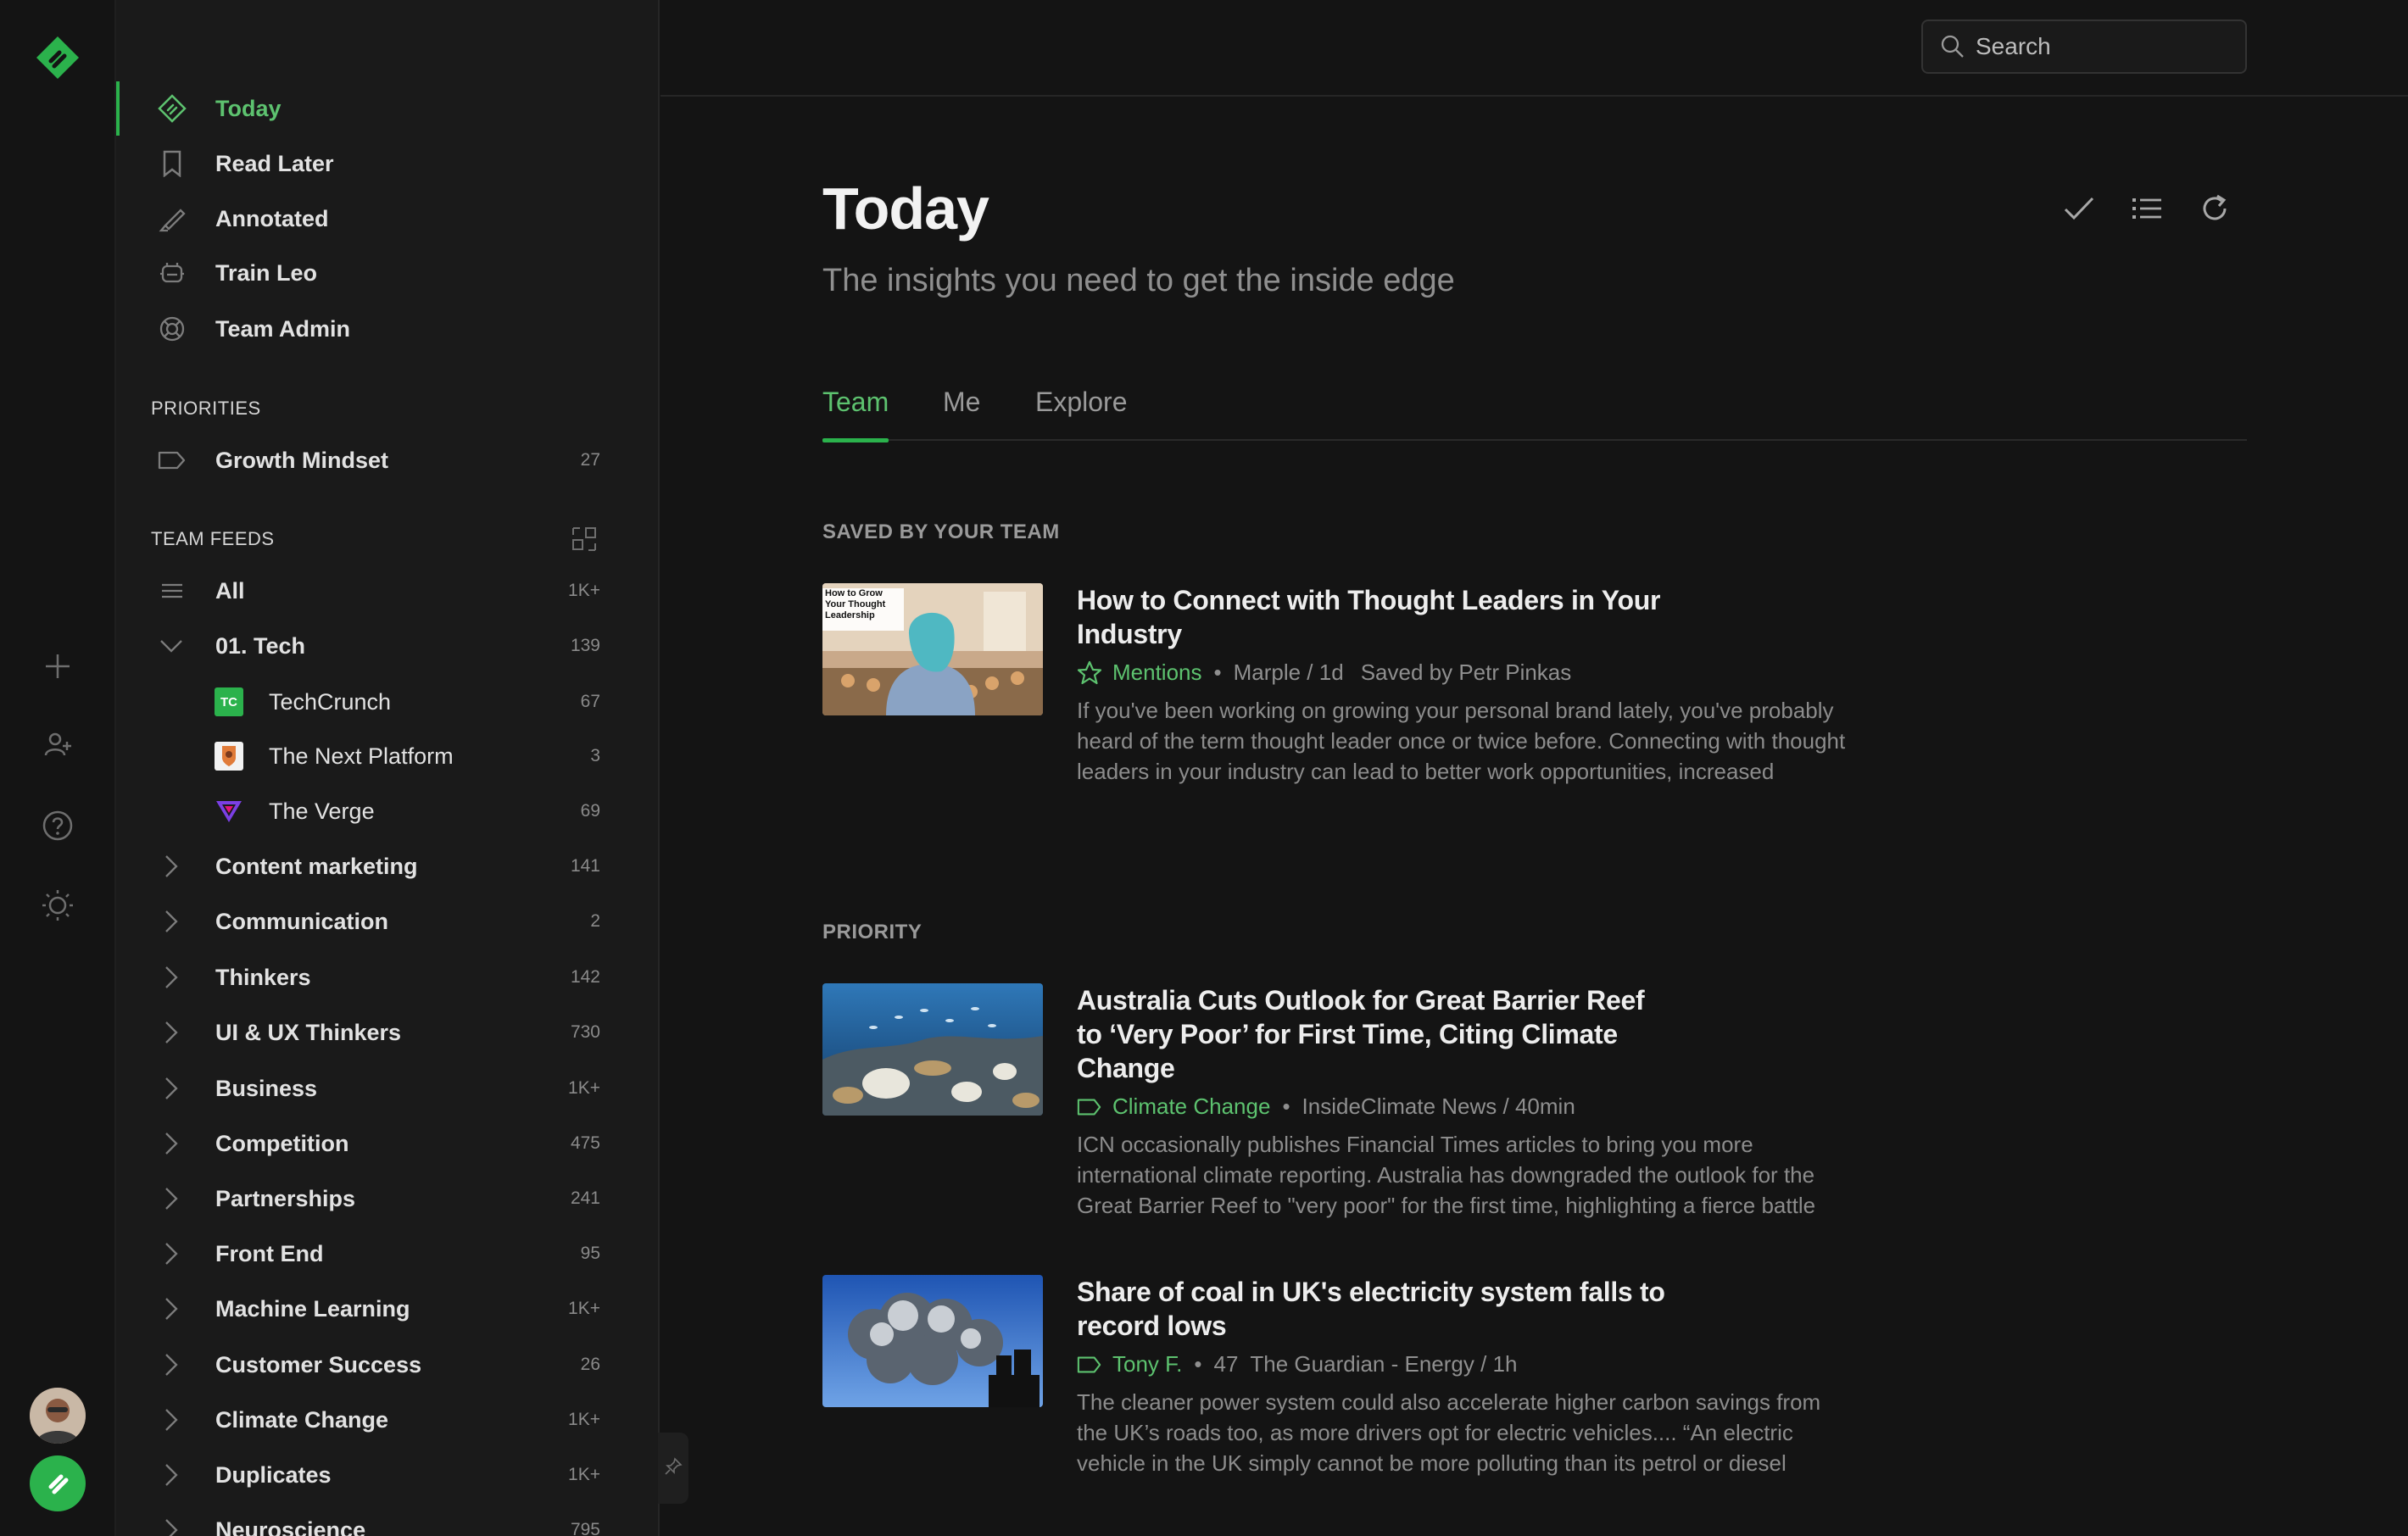  I want to click on add-icon, so click(58, 666).